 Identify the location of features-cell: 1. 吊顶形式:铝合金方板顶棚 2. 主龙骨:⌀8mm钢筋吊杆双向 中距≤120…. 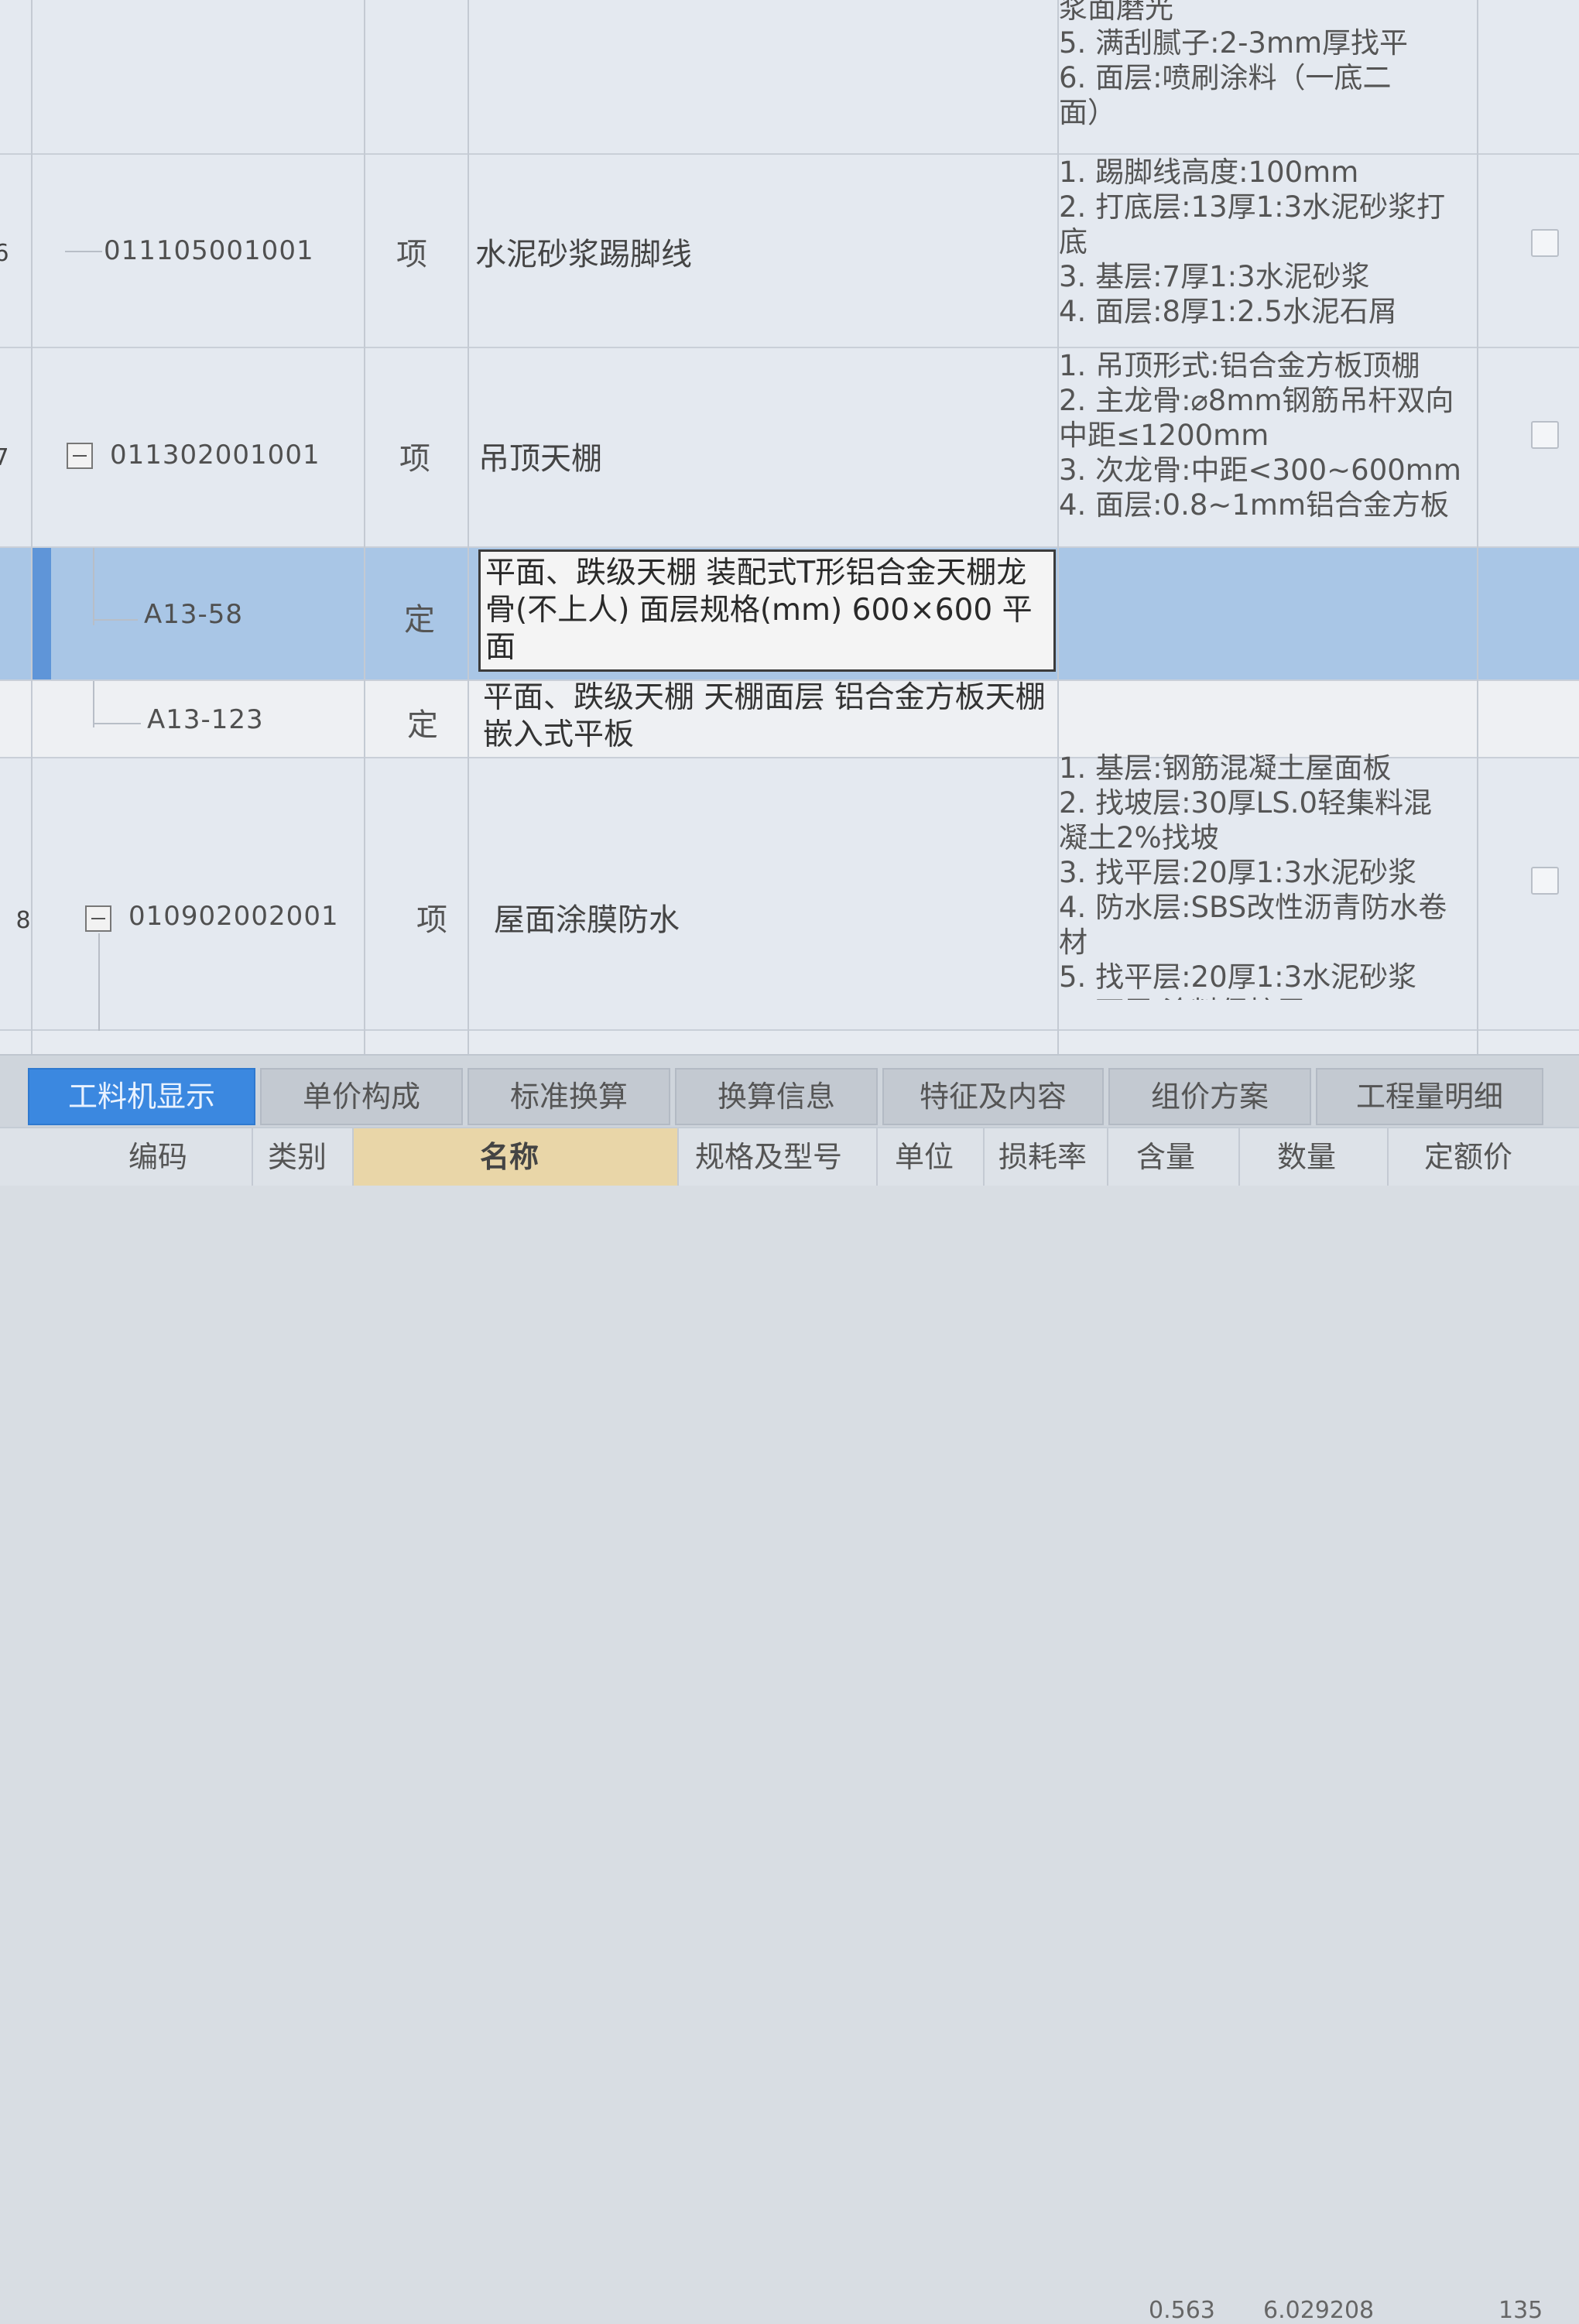
(1260, 436).